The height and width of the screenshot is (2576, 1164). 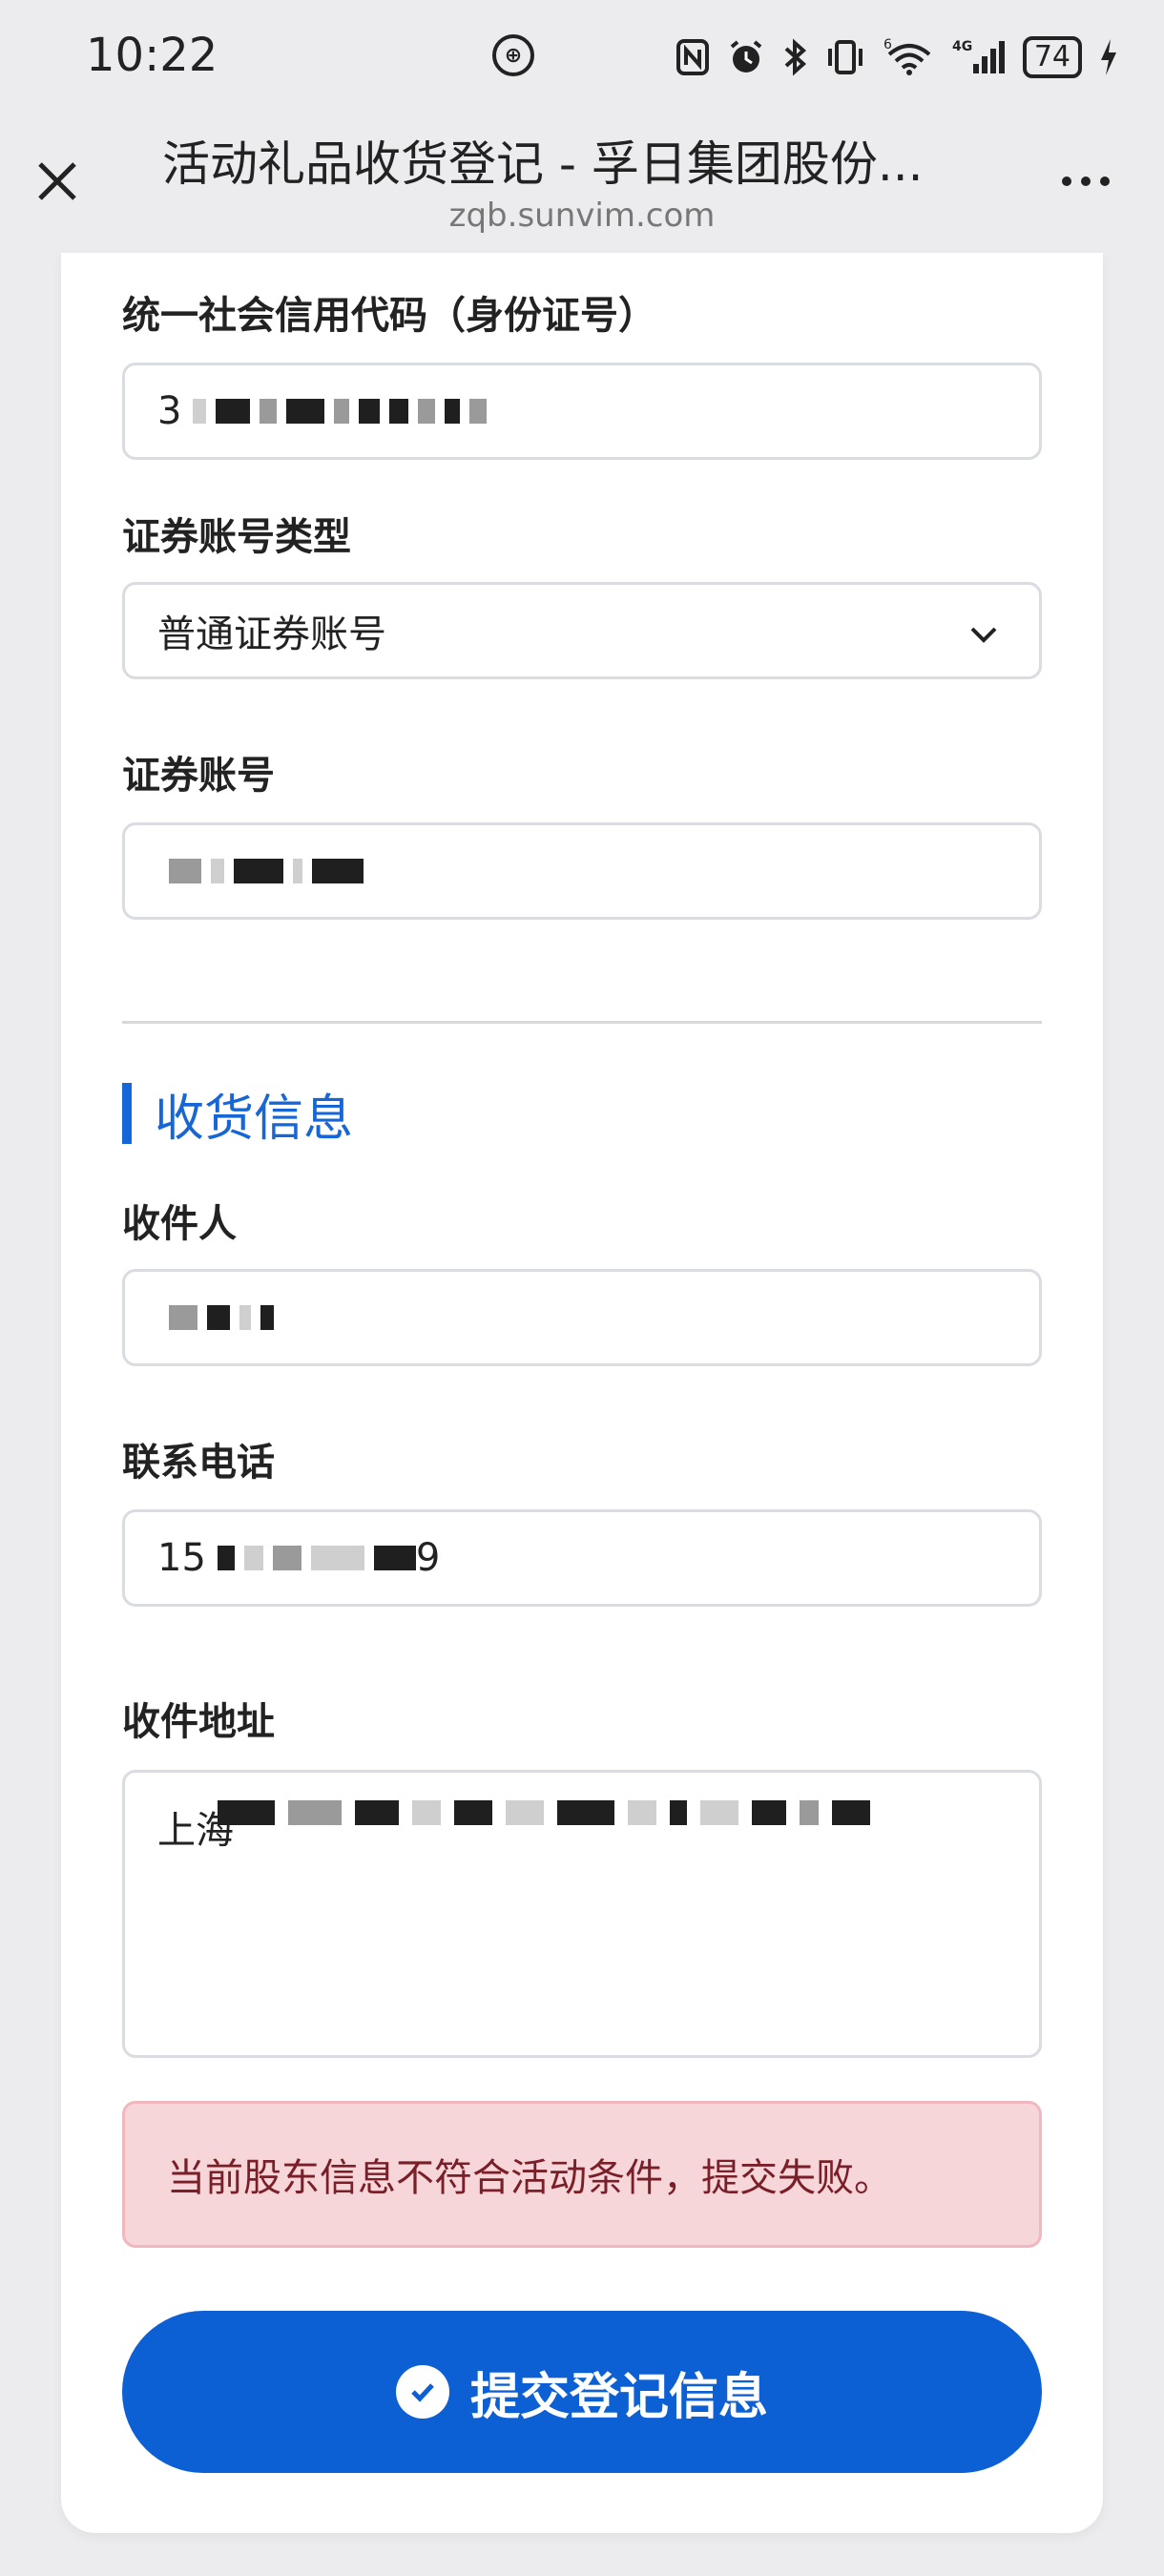 I want to click on shipping-section-title: 收货信息, so click(x=238, y=1115).